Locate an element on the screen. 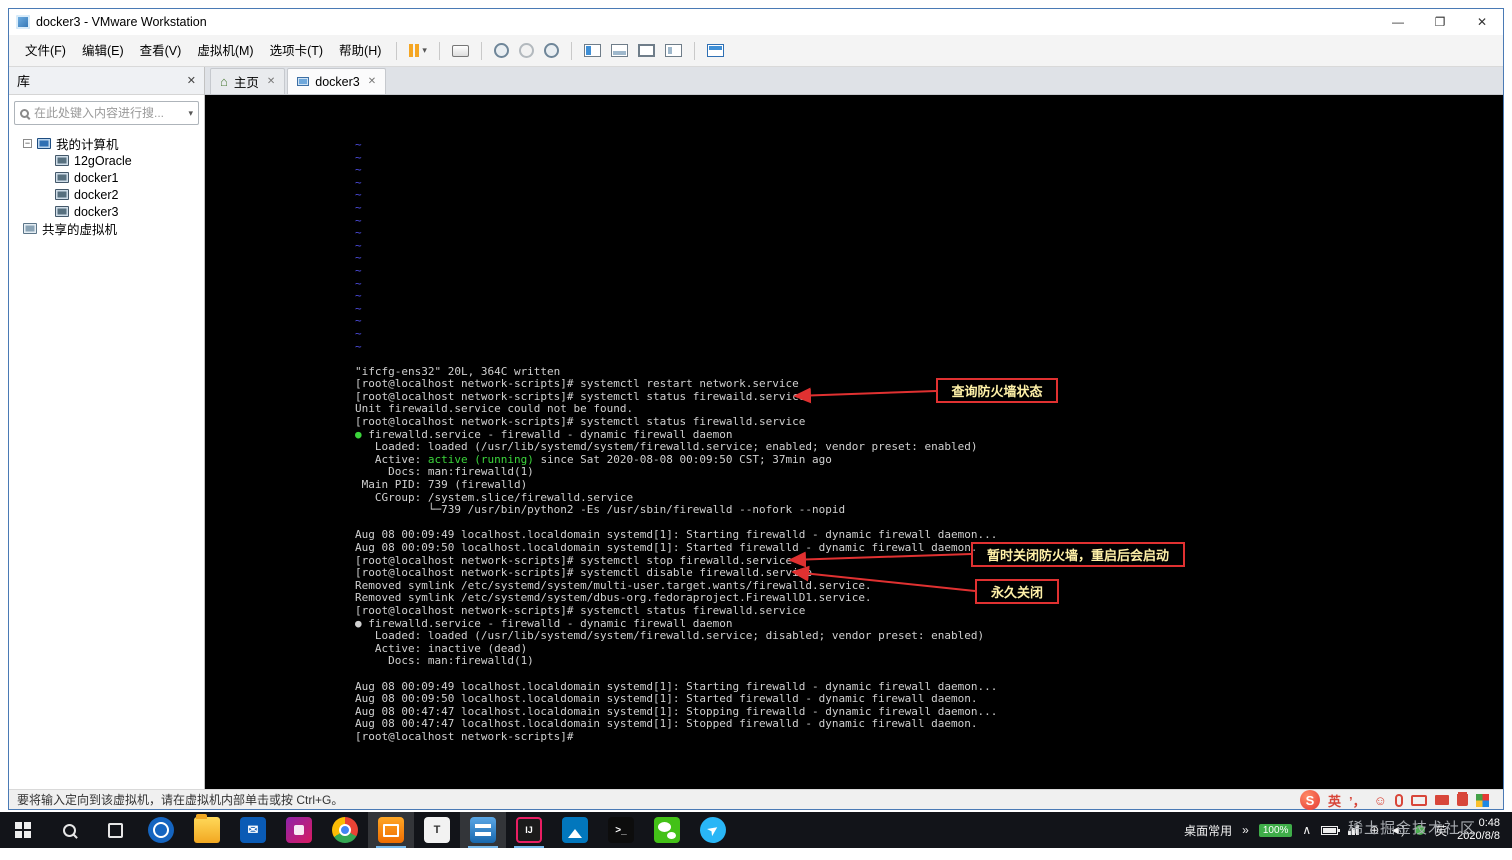 This screenshot has width=1512, height=860. fullscreen-button is located at coordinates (646, 50).